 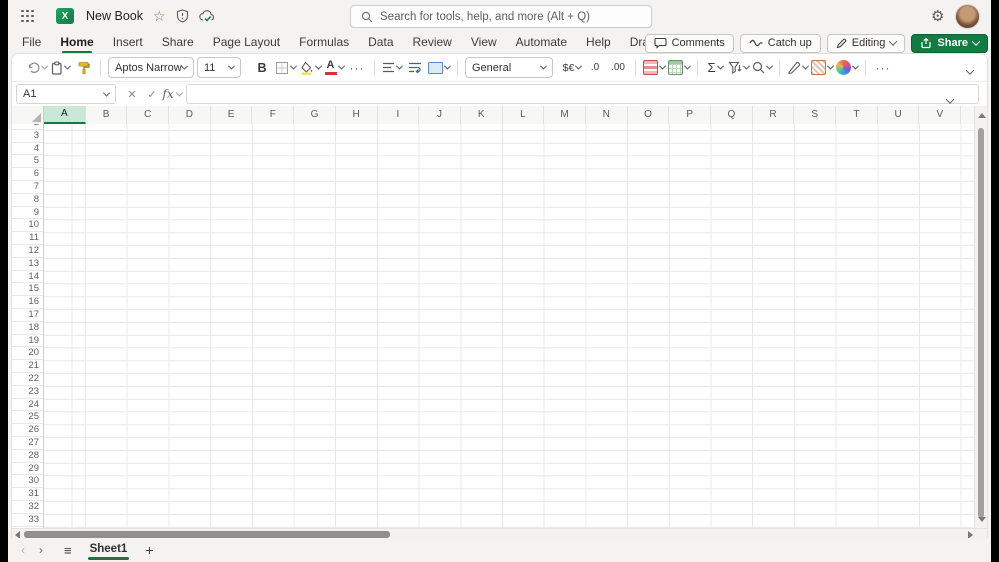 I want to click on column-header-W: W, so click(x=968, y=115).